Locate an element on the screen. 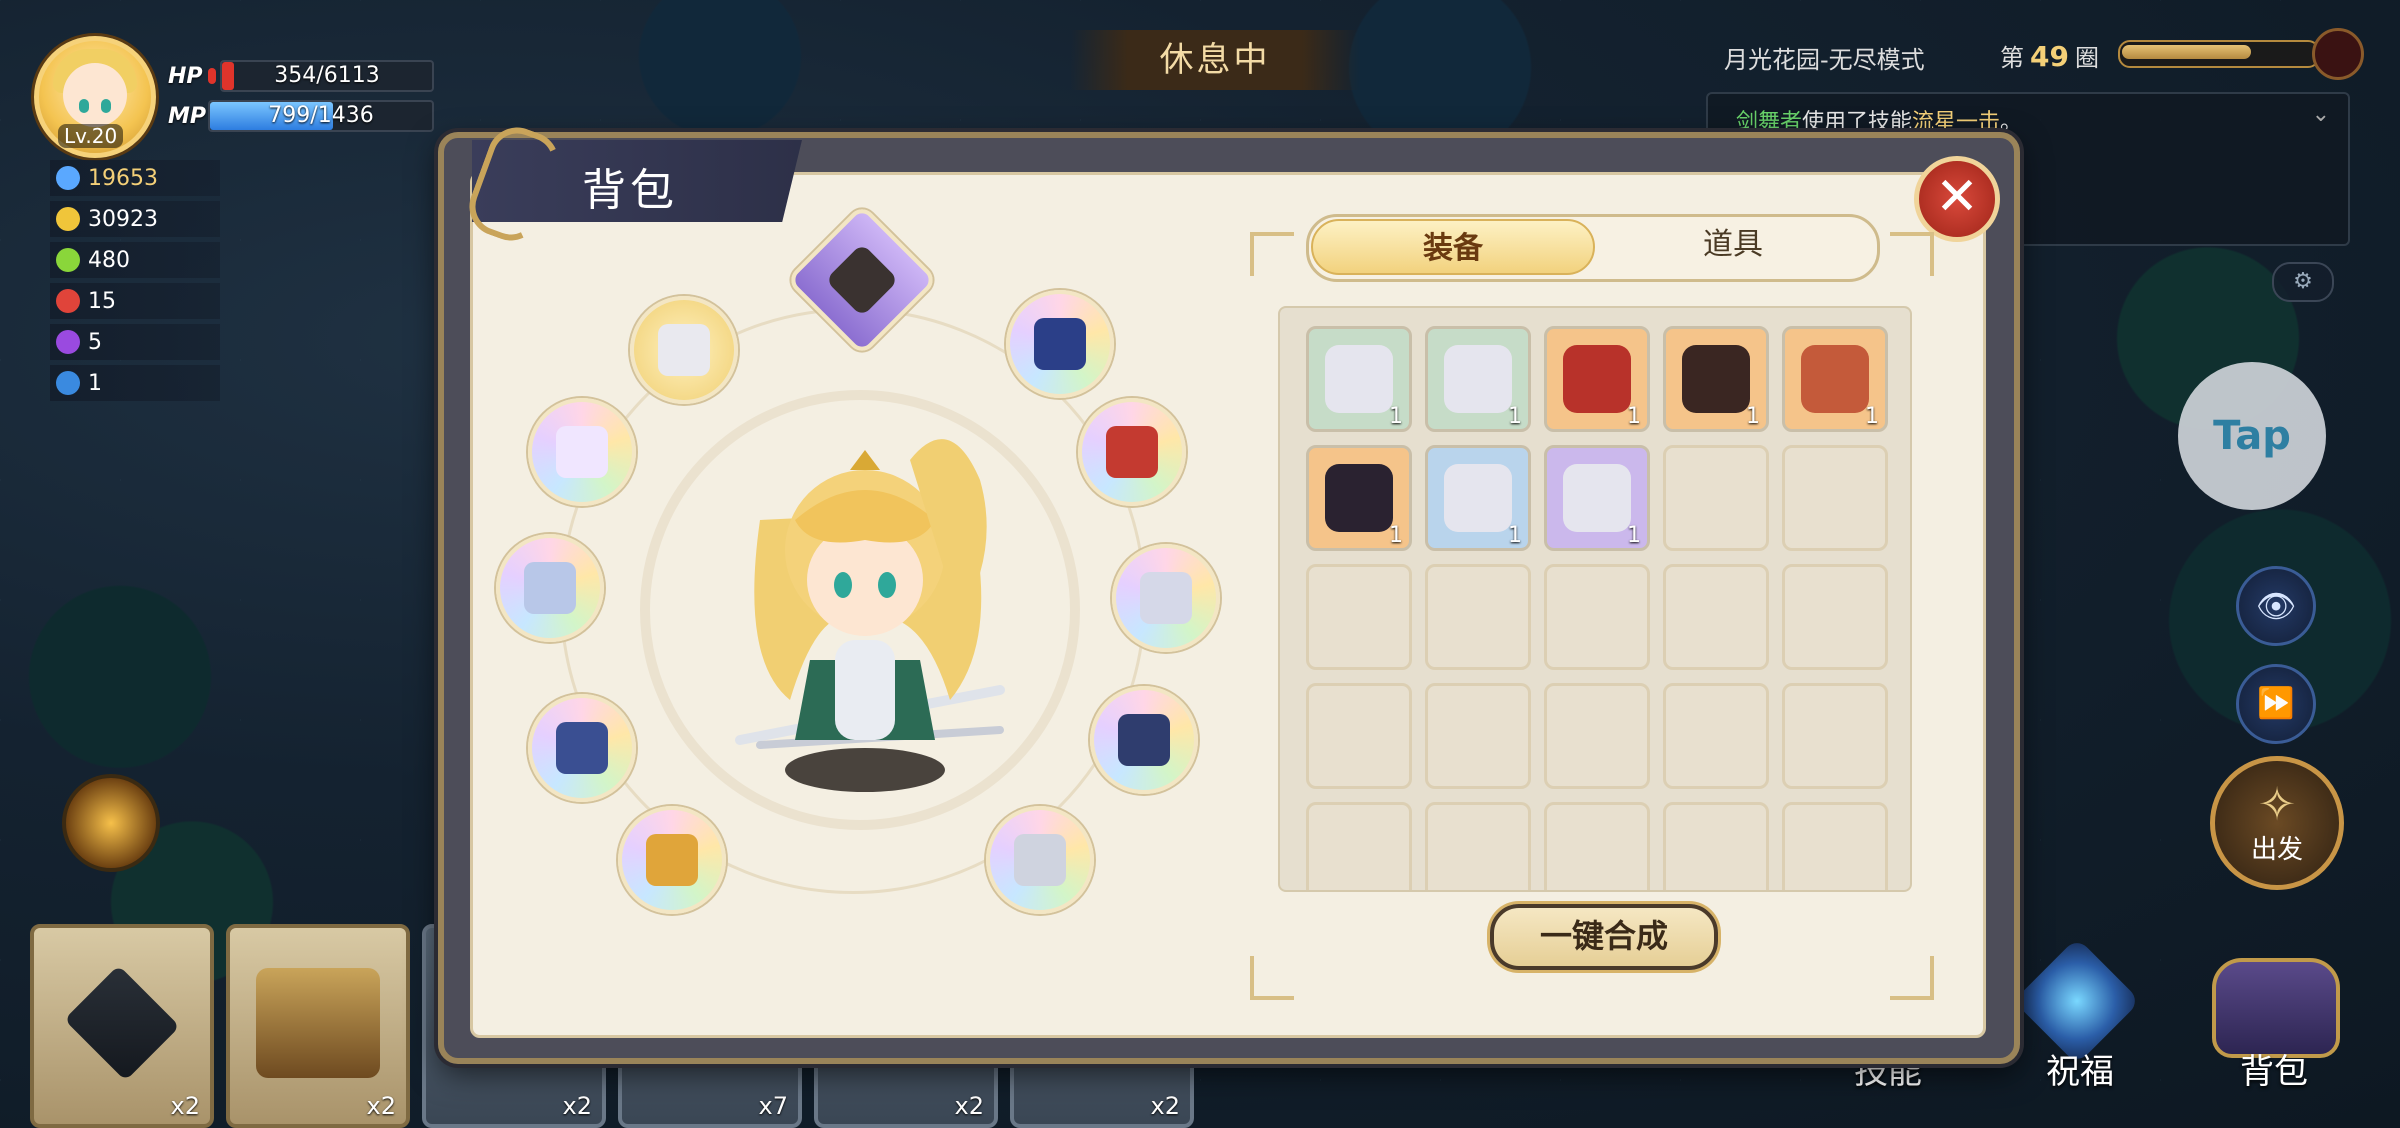 The height and width of the screenshot is (1128, 2400). demon-red-icon is located at coordinates (68, 301).